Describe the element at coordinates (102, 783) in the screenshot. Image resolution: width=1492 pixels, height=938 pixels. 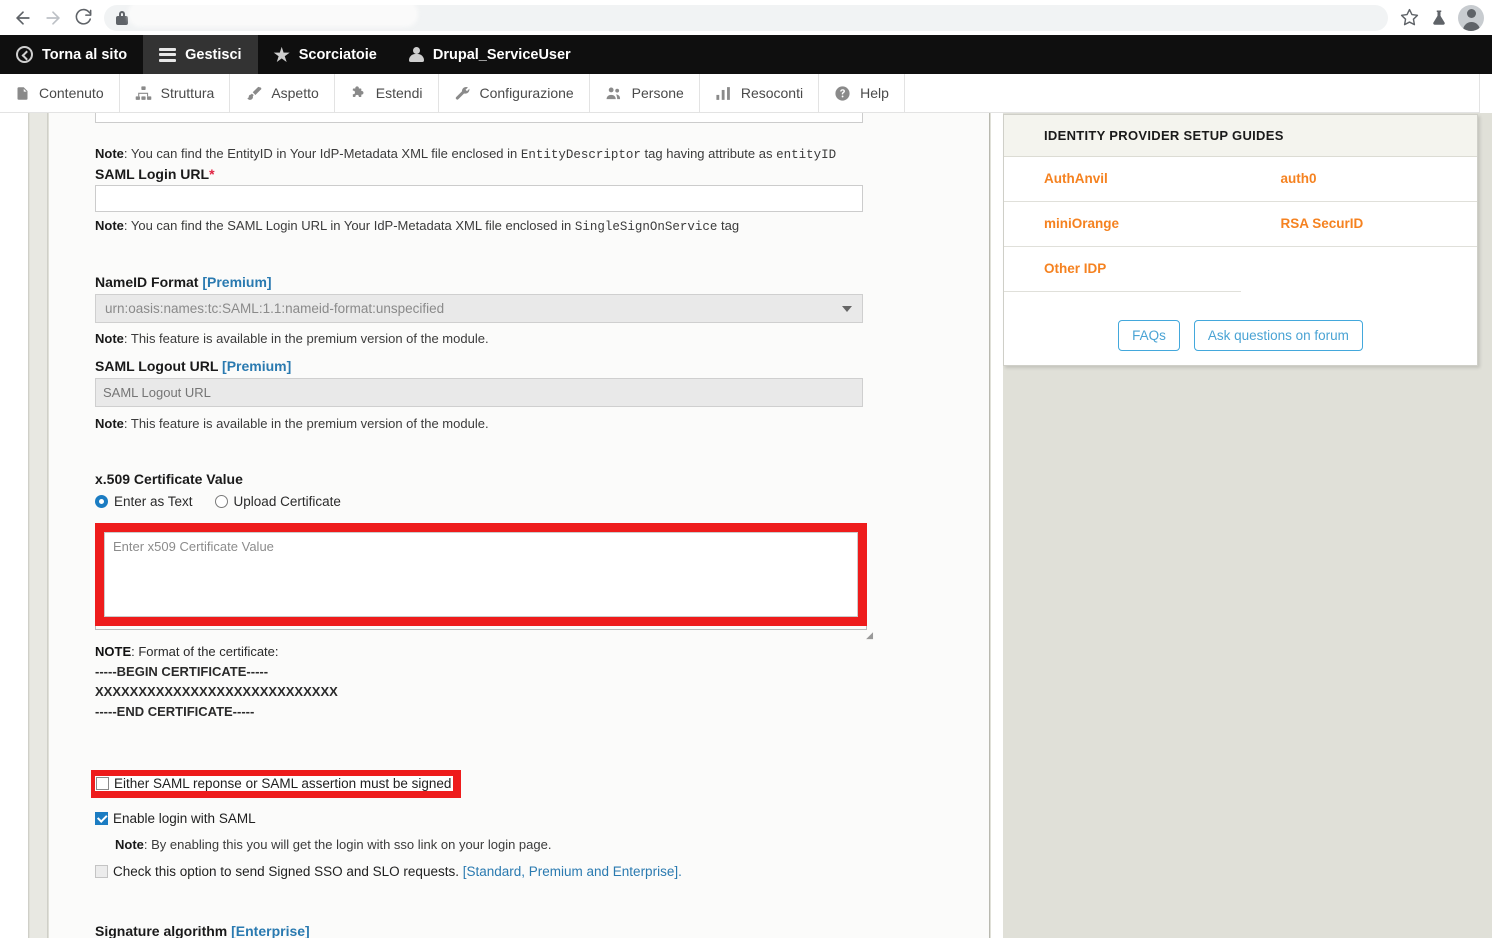
I see `signed-assertion-checkbox` at that location.